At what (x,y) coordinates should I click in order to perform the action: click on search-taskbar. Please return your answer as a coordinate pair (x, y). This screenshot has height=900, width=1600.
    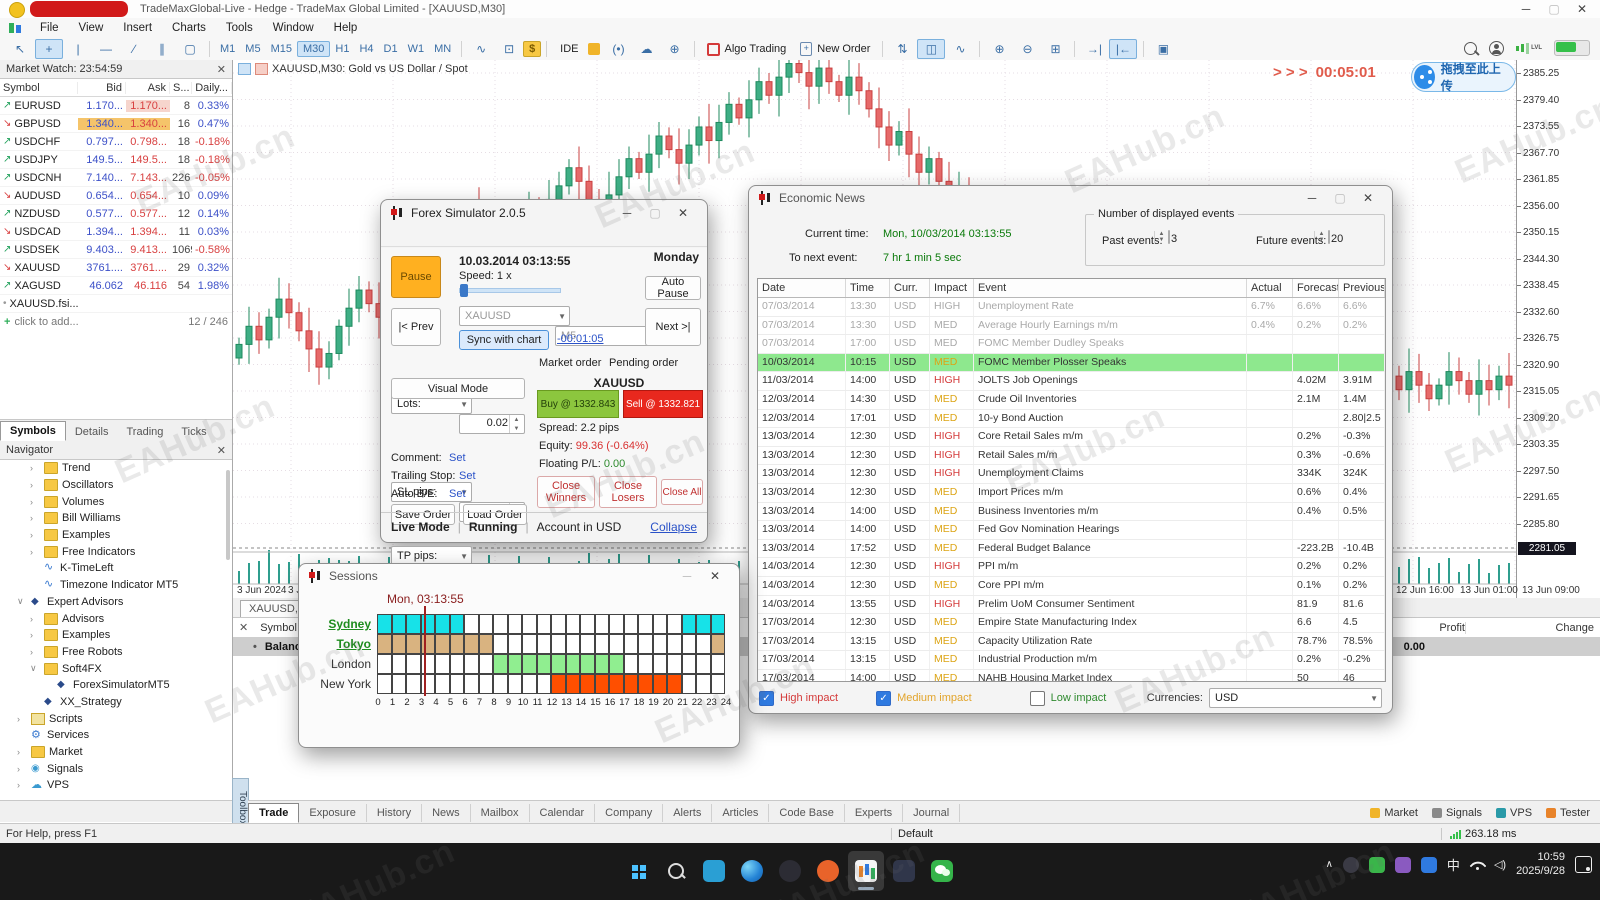
    Looking at the image, I should click on (676, 871).